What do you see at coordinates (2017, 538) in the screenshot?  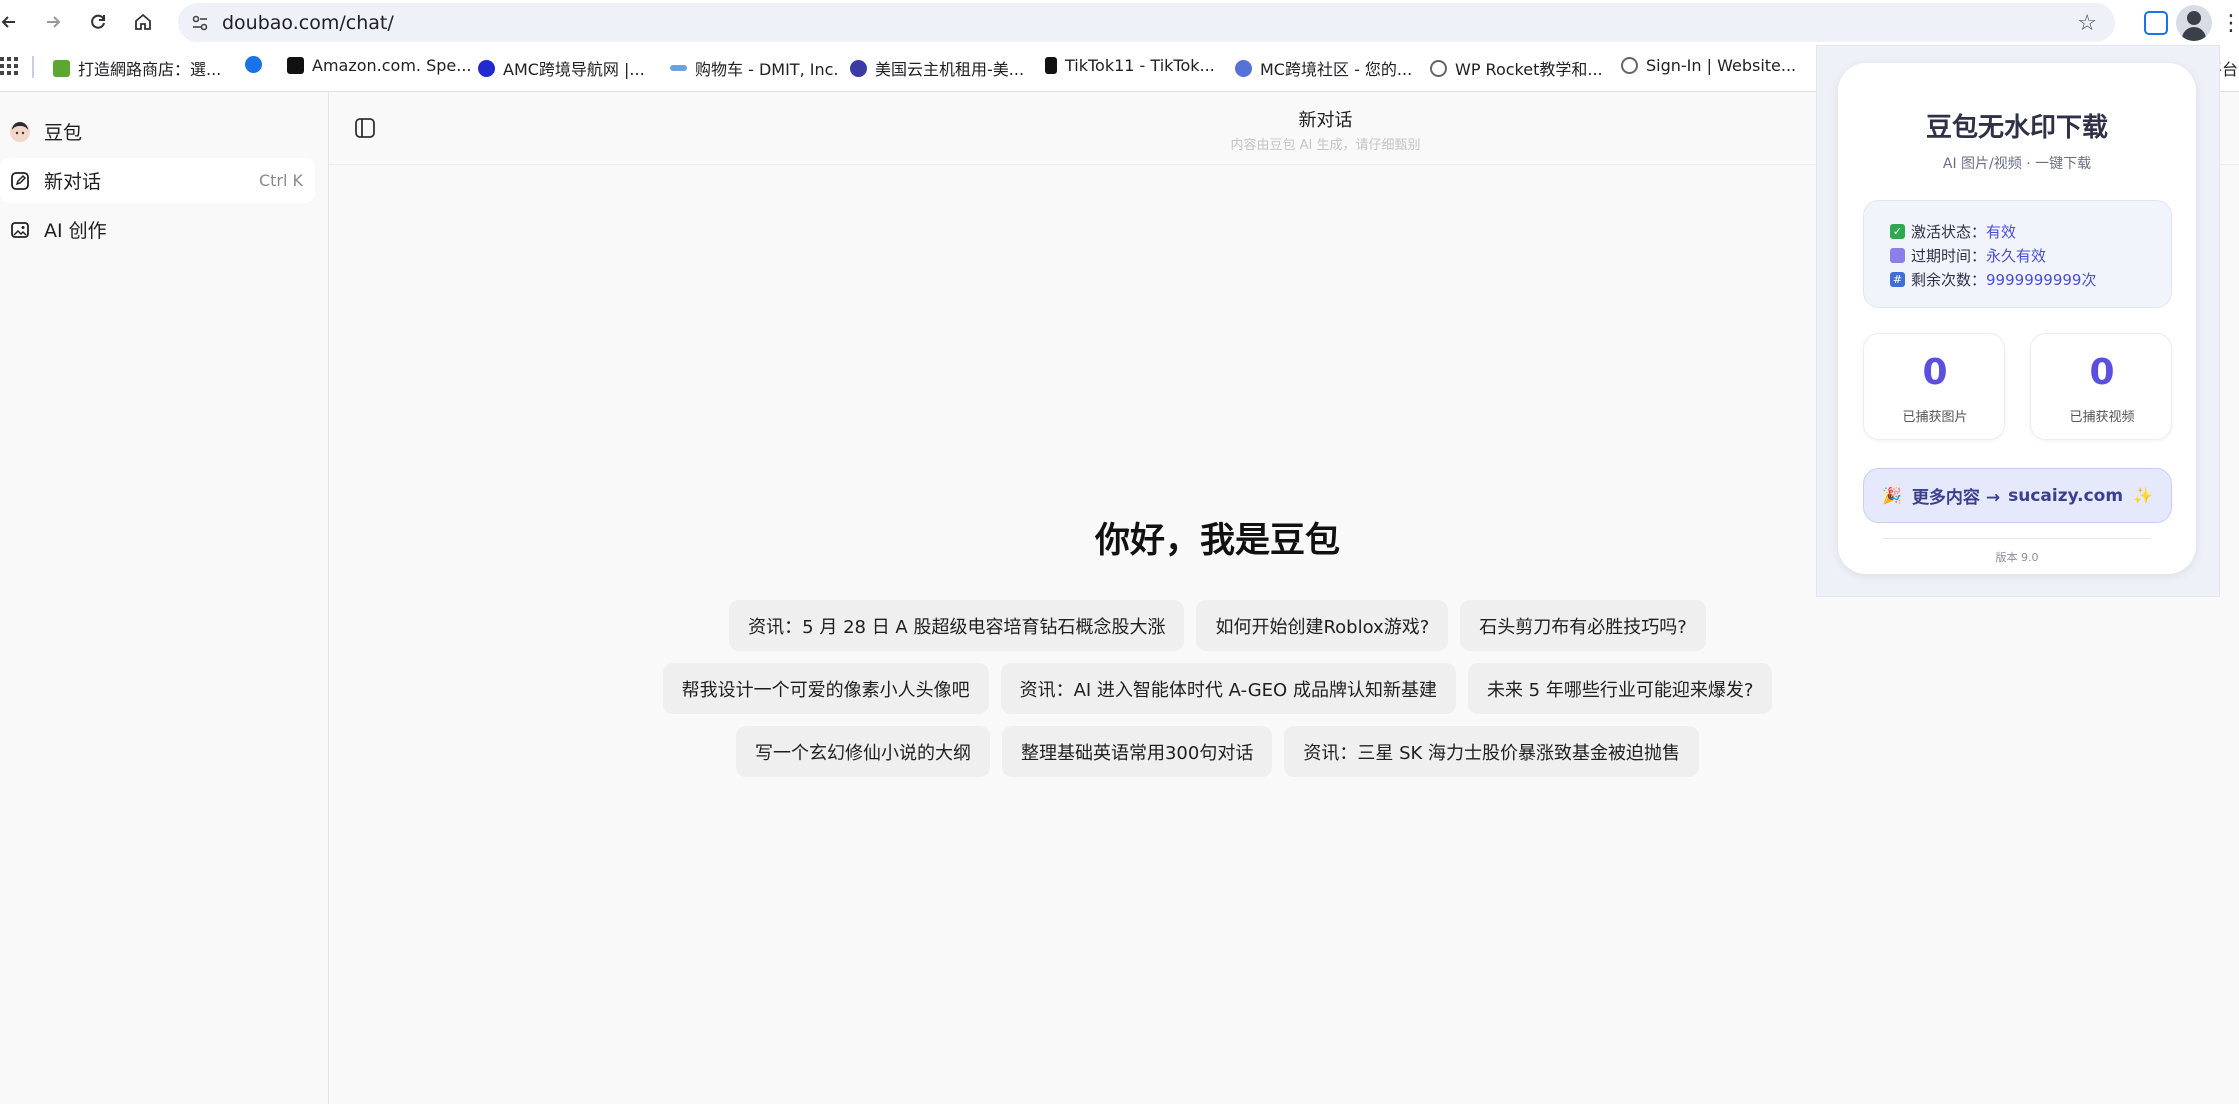 I see `card-divider` at bounding box center [2017, 538].